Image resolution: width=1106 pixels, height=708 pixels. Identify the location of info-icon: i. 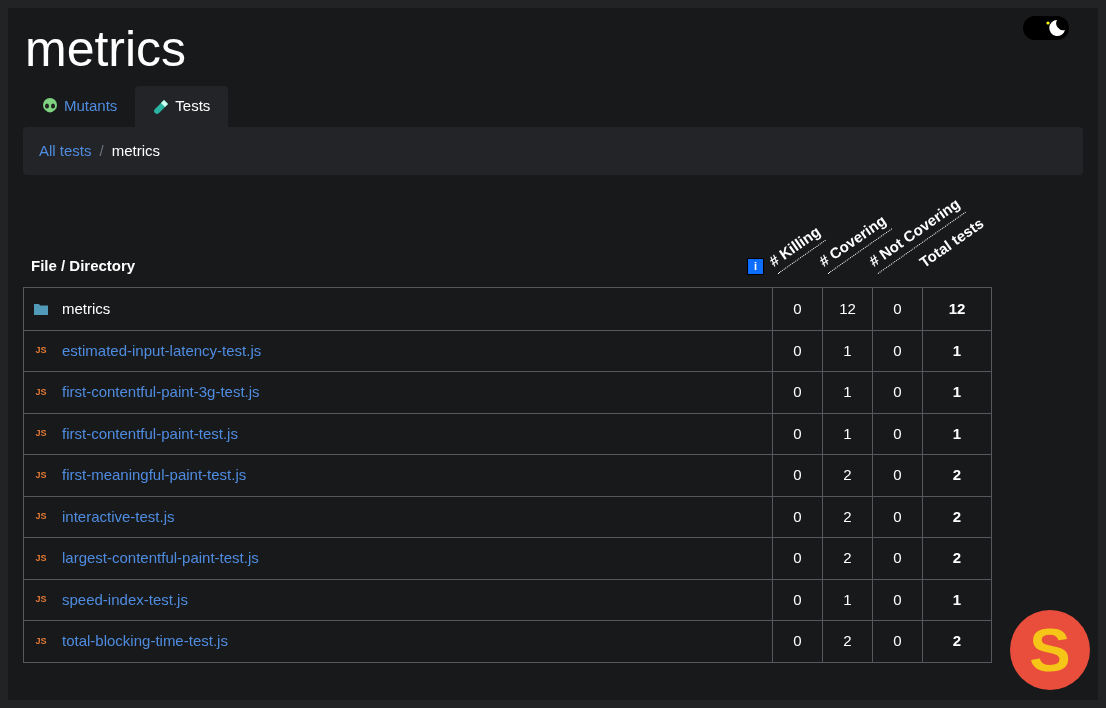
(755, 266).